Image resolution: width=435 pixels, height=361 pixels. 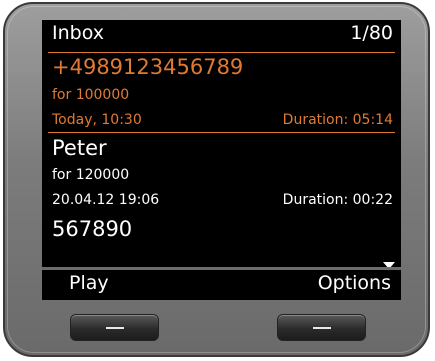 I want to click on message-1-caller: +4989123456789, so click(x=222, y=67).